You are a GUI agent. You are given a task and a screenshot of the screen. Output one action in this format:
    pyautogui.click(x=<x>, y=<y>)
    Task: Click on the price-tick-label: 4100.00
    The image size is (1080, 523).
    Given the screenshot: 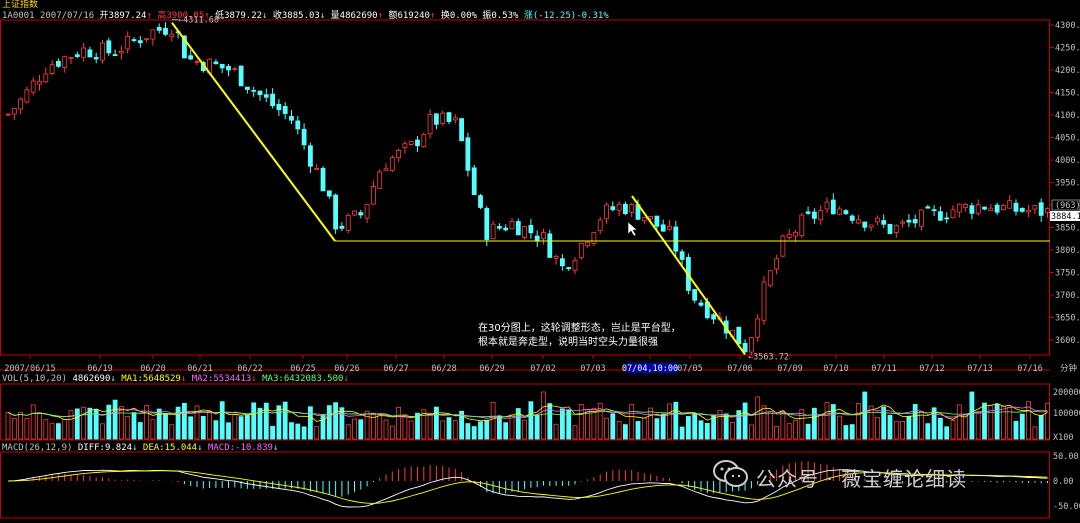 What is the action you would take?
    pyautogui.click(x=1067, y=116)
    